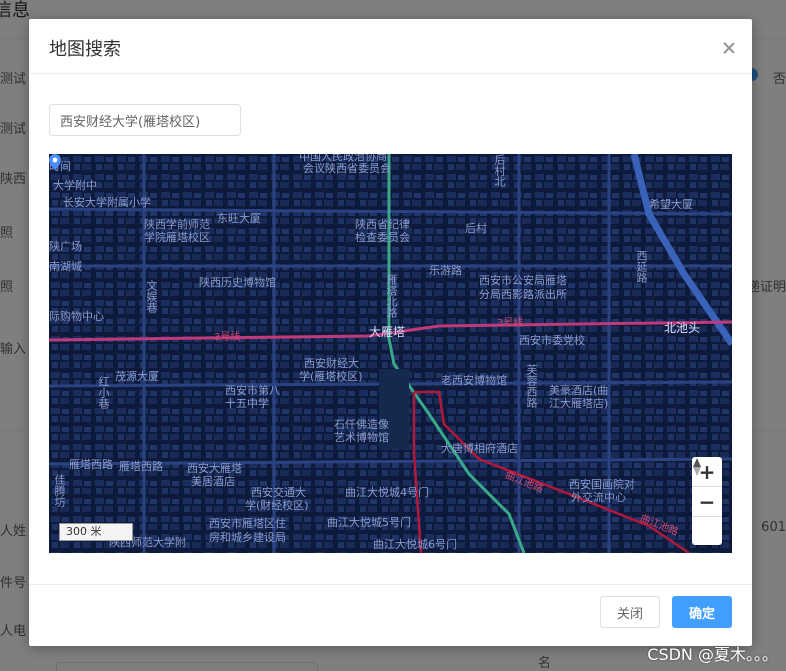 This screenshot has width=786, height=671. I want to click on dialog-title: 地图搜索, so click(85, 49).